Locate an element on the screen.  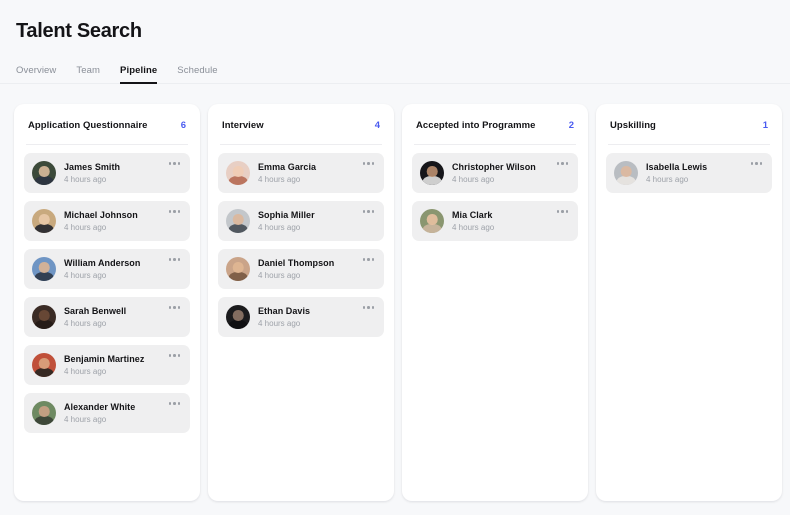
candidate-meta: Alexander White 4 hours ago is located at coordinates (99, 413).